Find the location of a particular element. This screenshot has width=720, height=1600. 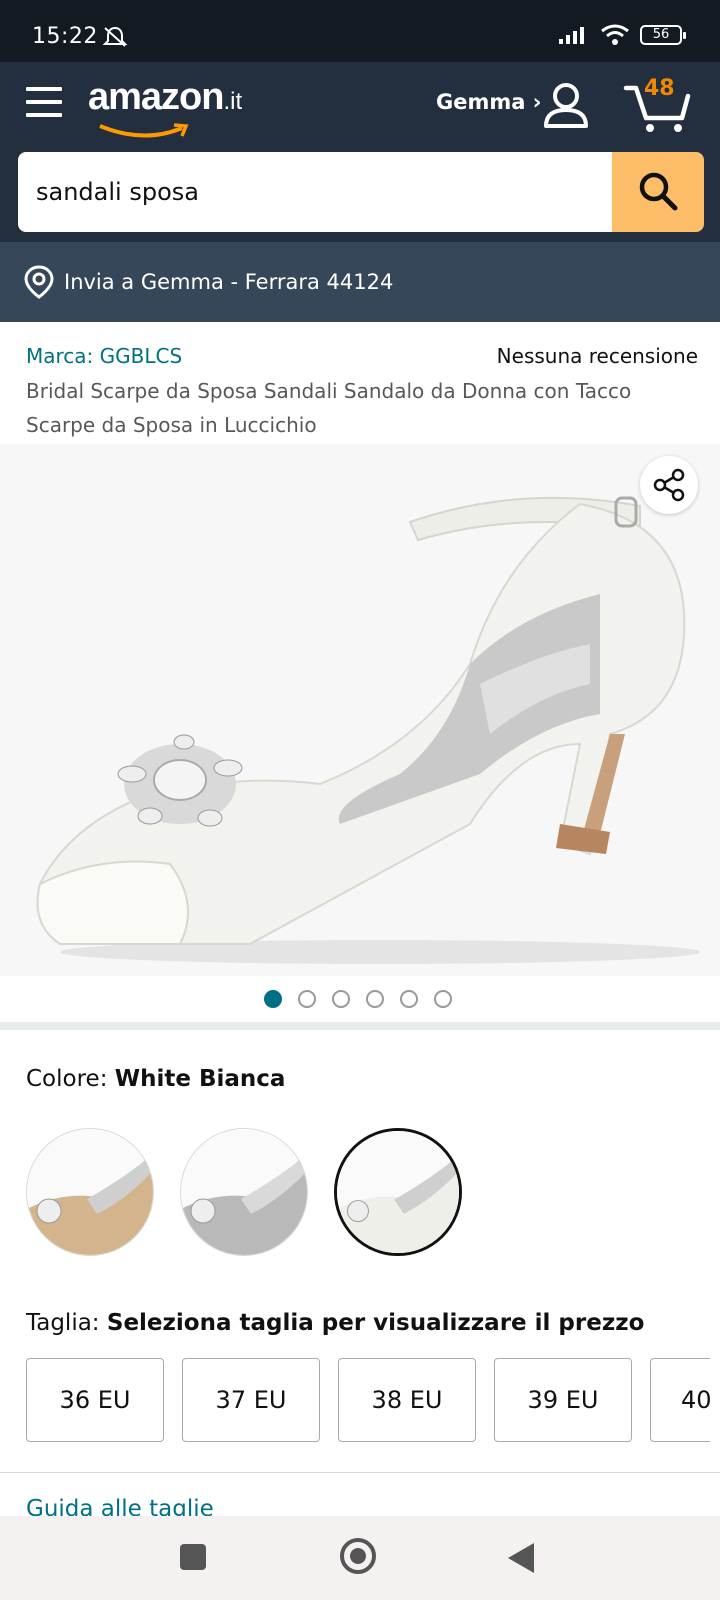

wifi-icon is located at coordinates (615, 34).